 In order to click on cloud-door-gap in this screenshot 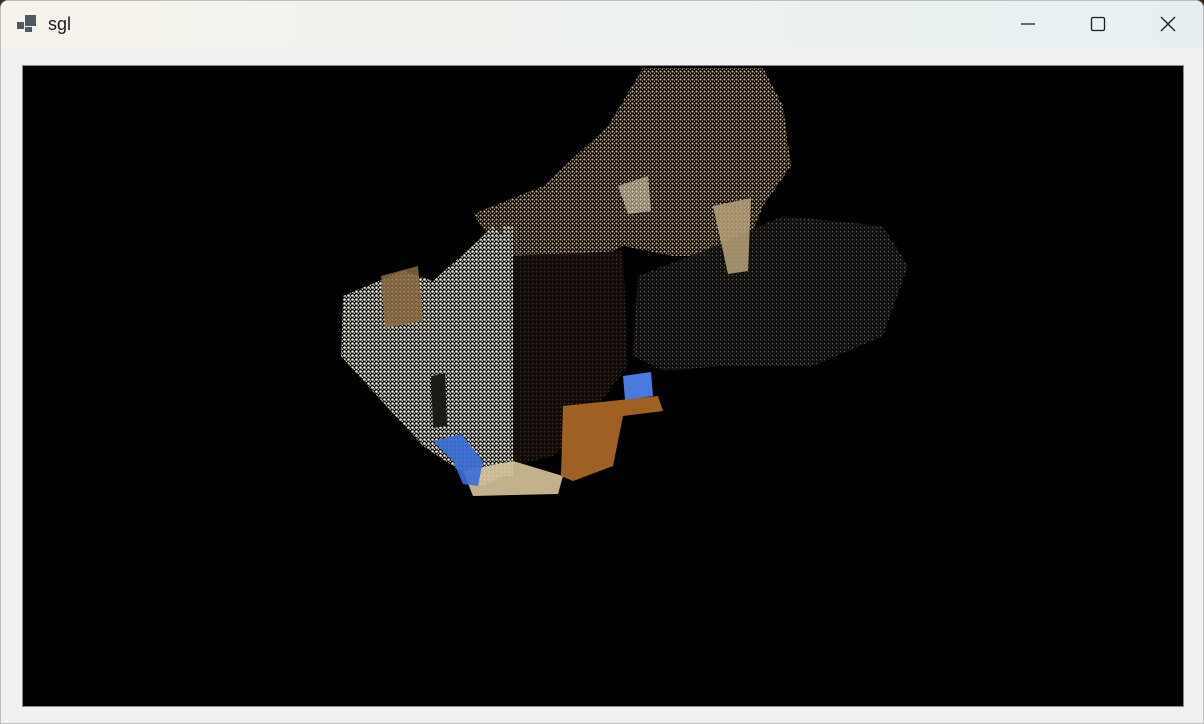, I will do `click(439, 401)`.